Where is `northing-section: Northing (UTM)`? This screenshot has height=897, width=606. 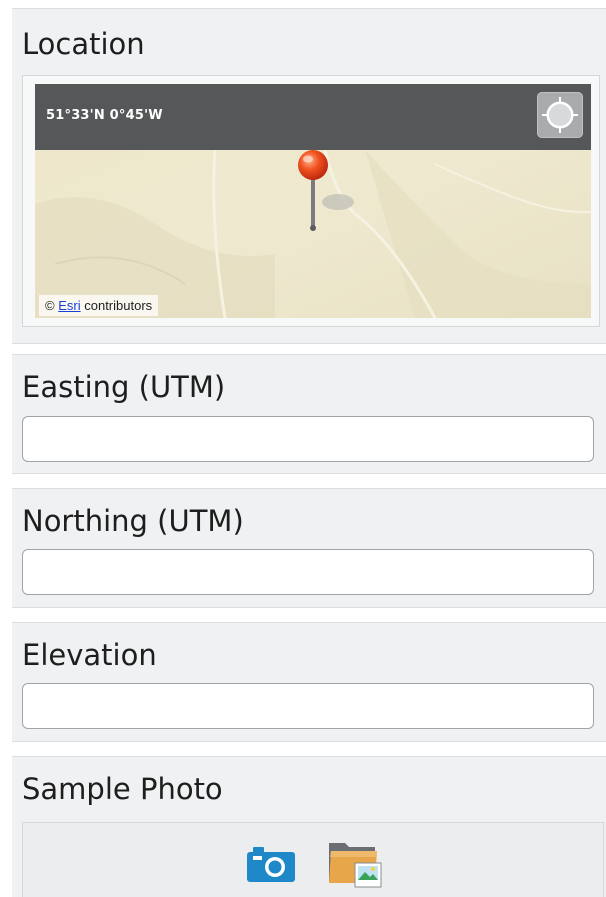 northing-section: Northing (UTM) is located at coordinates (309, 548).